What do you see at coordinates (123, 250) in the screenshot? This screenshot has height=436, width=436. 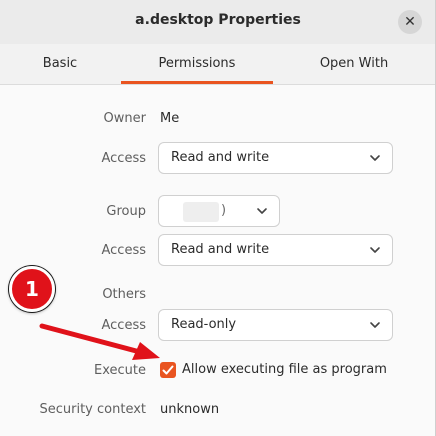 I see `group-access-label: Access` at bounding box center [123, 250].